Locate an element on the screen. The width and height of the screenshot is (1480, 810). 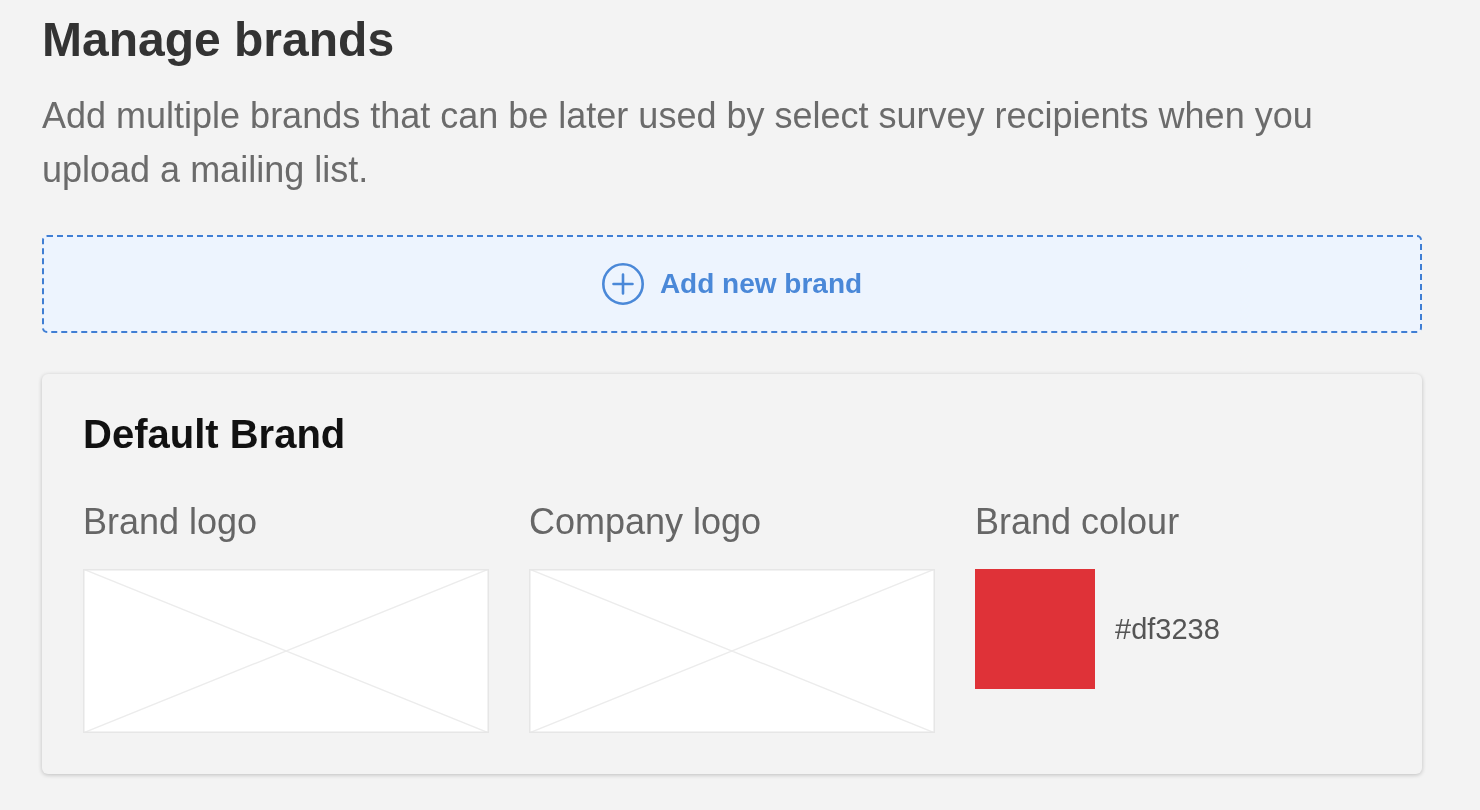
hex-code: #df3238 is located at coordinates (1167, 629).